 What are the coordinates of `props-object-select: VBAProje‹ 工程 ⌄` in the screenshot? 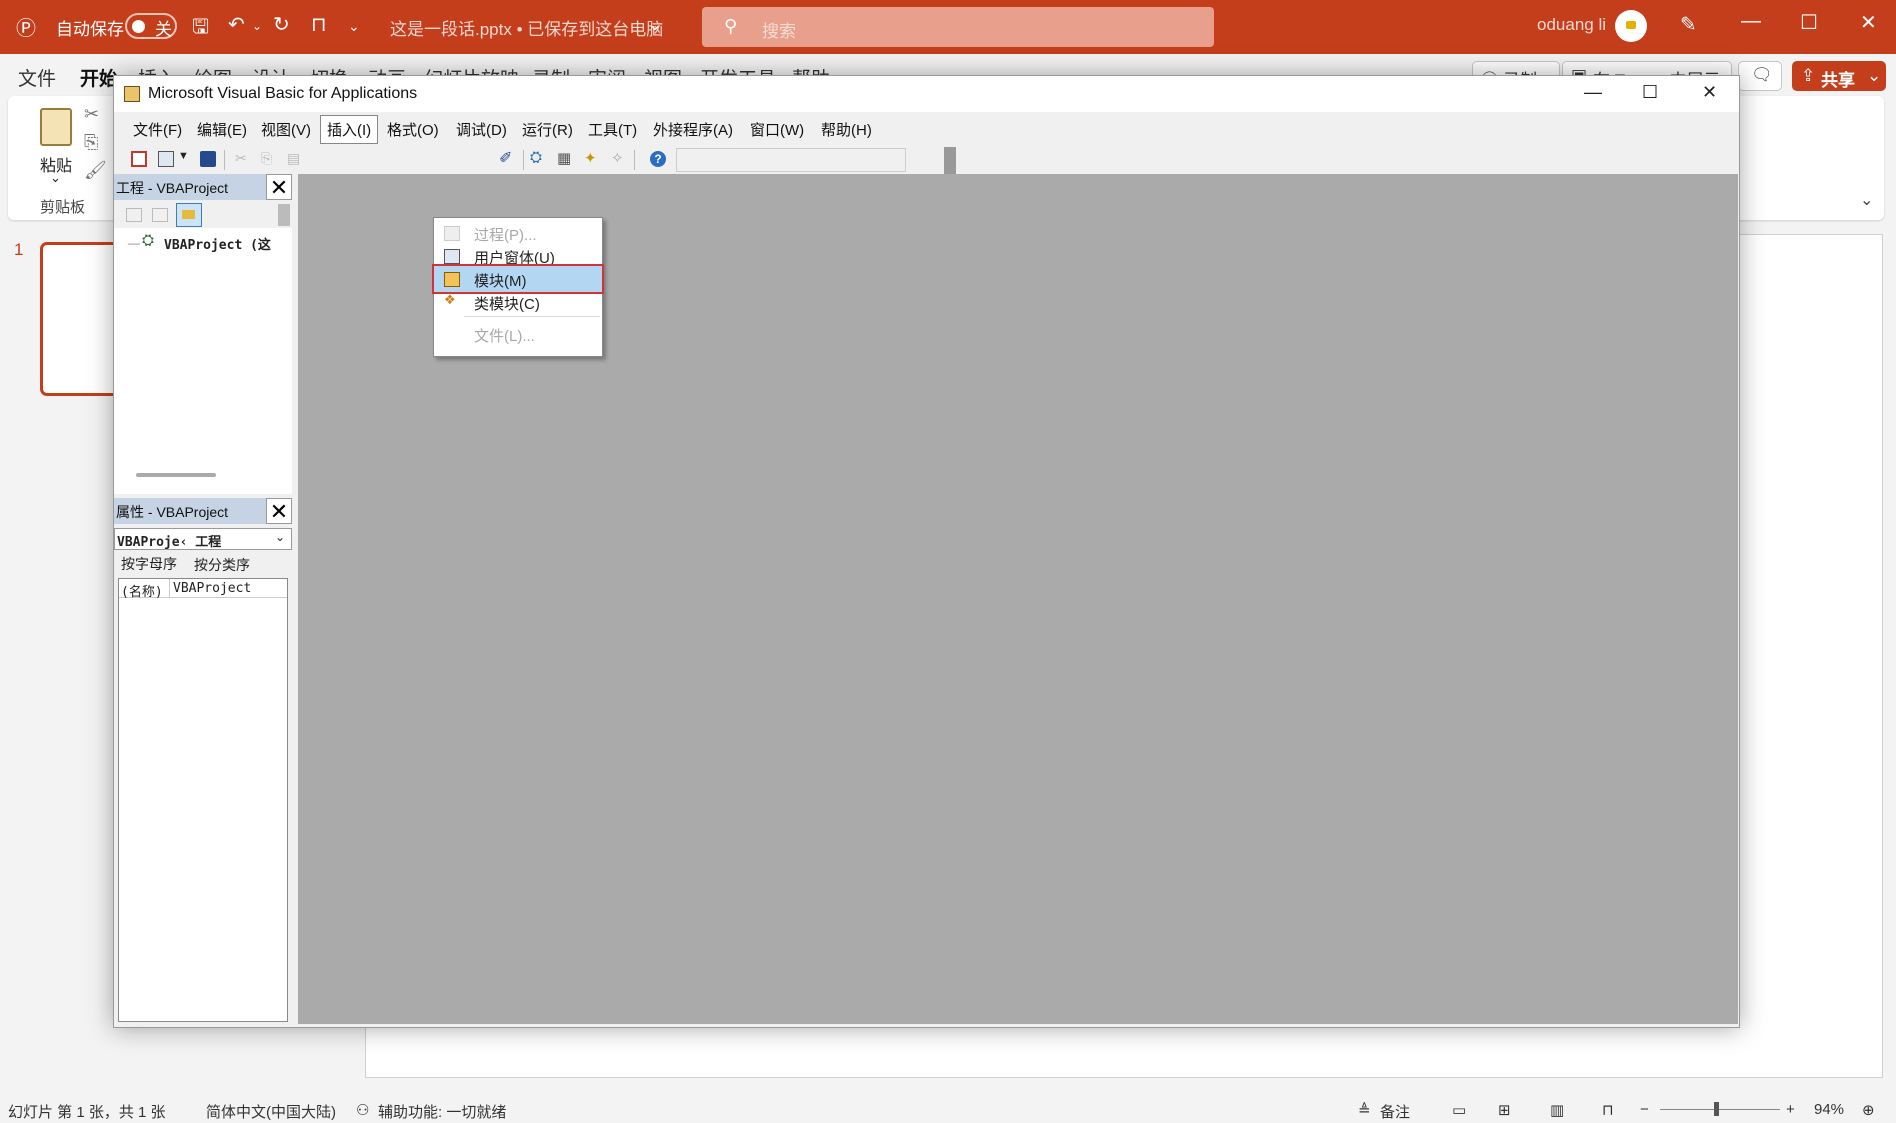 It's located at (203, 539).